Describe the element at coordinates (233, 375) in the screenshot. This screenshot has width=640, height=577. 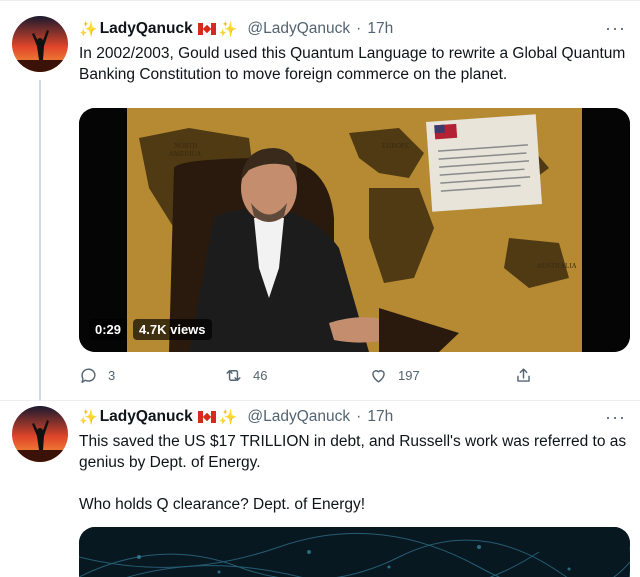
I see `retweet-icon` at that location.